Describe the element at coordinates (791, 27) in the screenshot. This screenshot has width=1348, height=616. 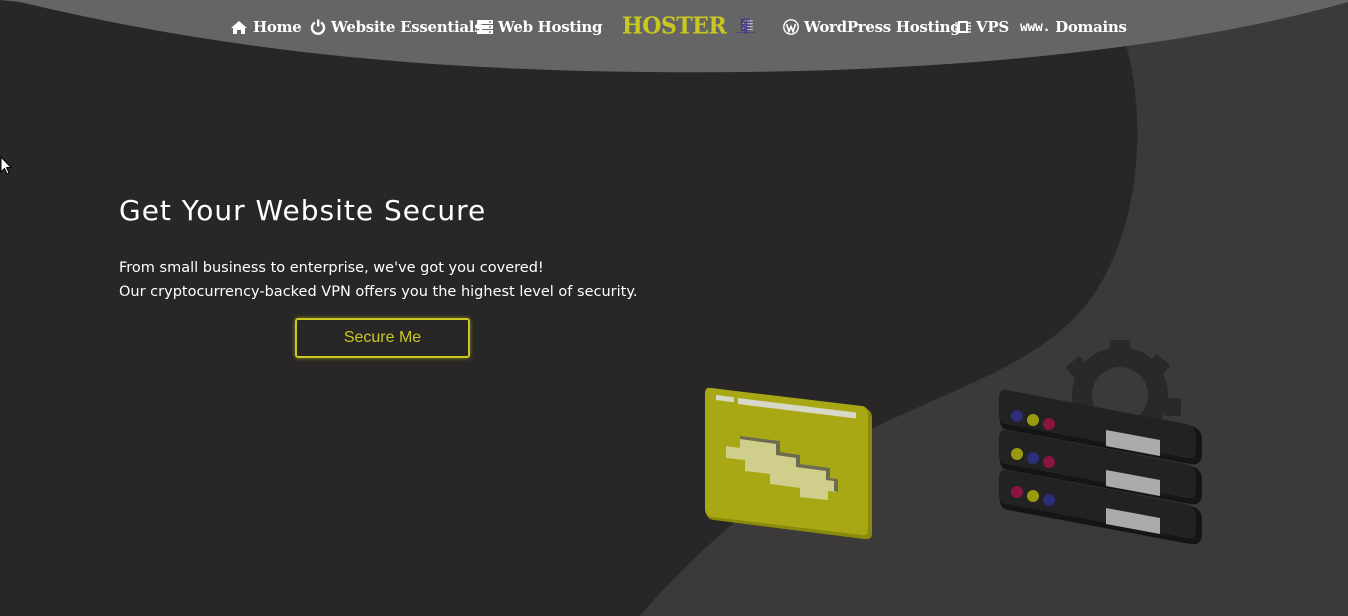
I see `wordpress-icon` at that location.